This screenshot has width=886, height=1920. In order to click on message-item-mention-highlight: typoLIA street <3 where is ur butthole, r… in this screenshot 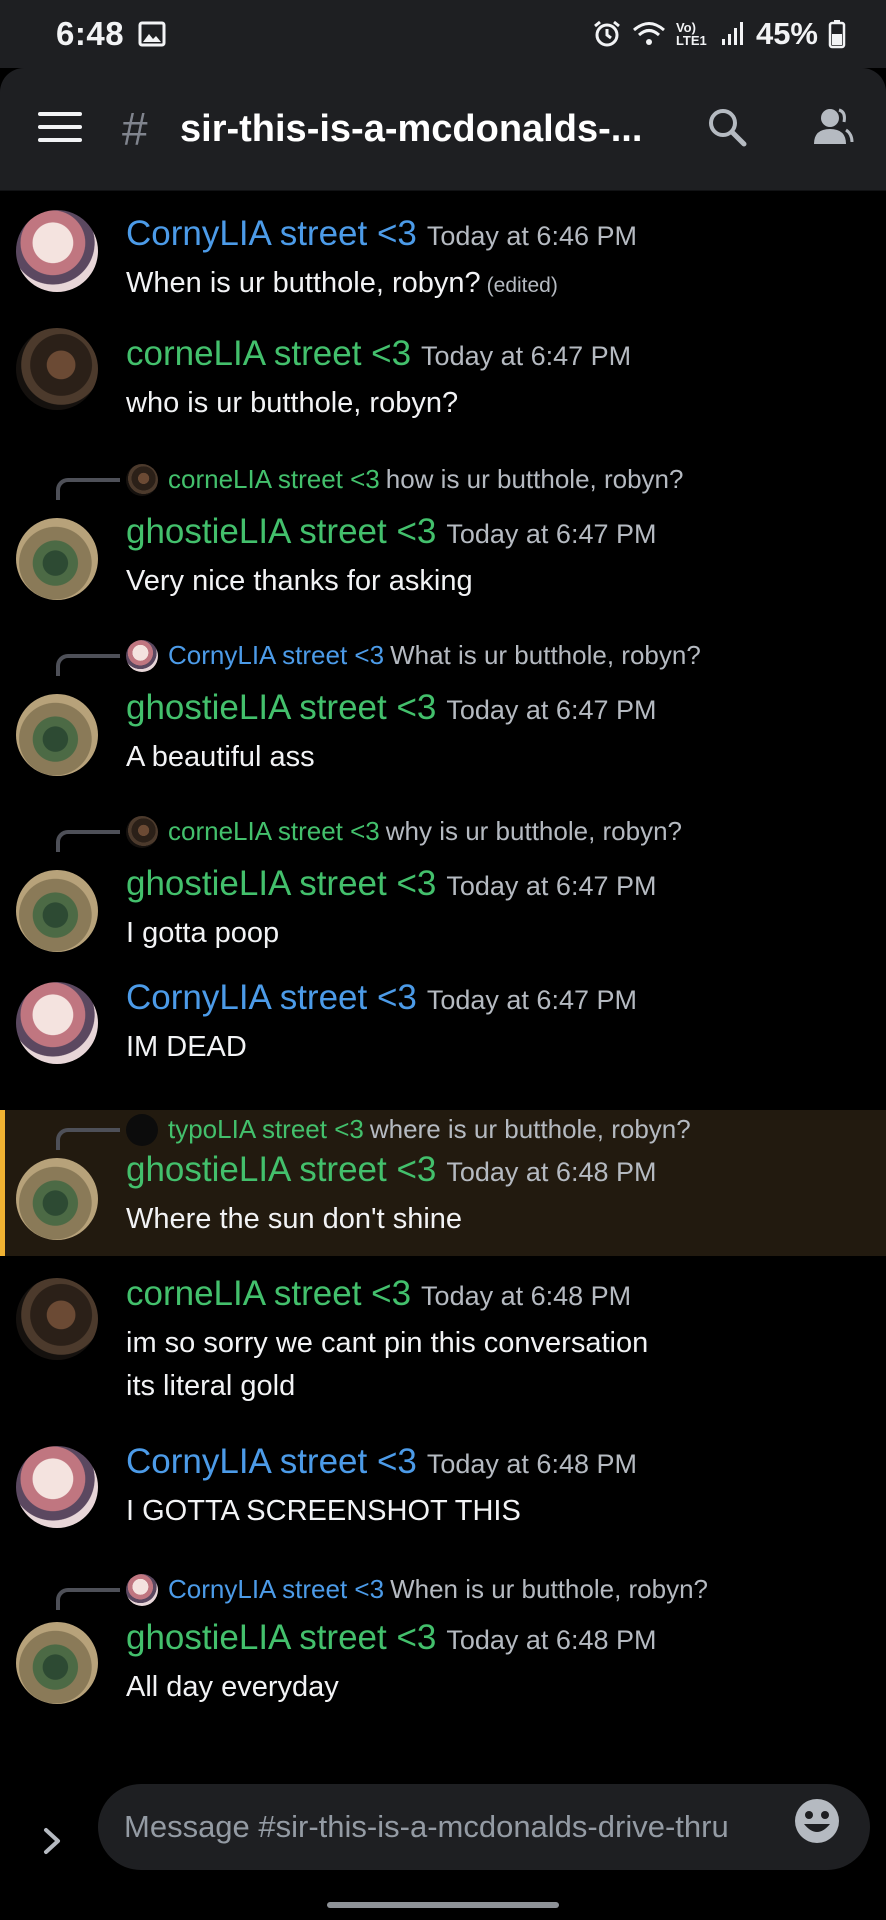, I will do `click(443, 1183)`.